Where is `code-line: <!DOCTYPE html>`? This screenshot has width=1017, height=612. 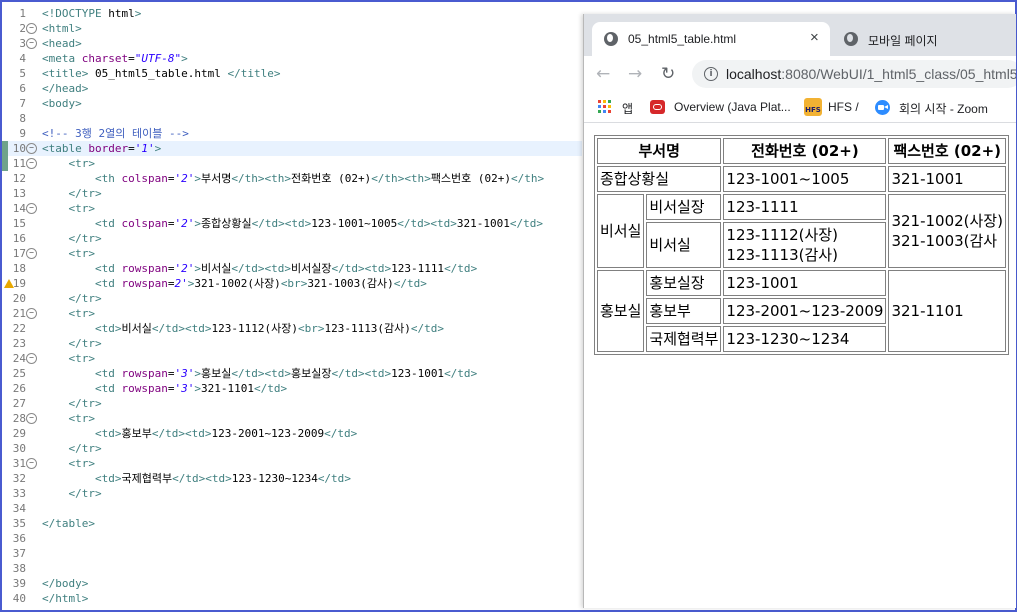
code-line: <!DOCTYPE html> is located at coordinates (91, 13).